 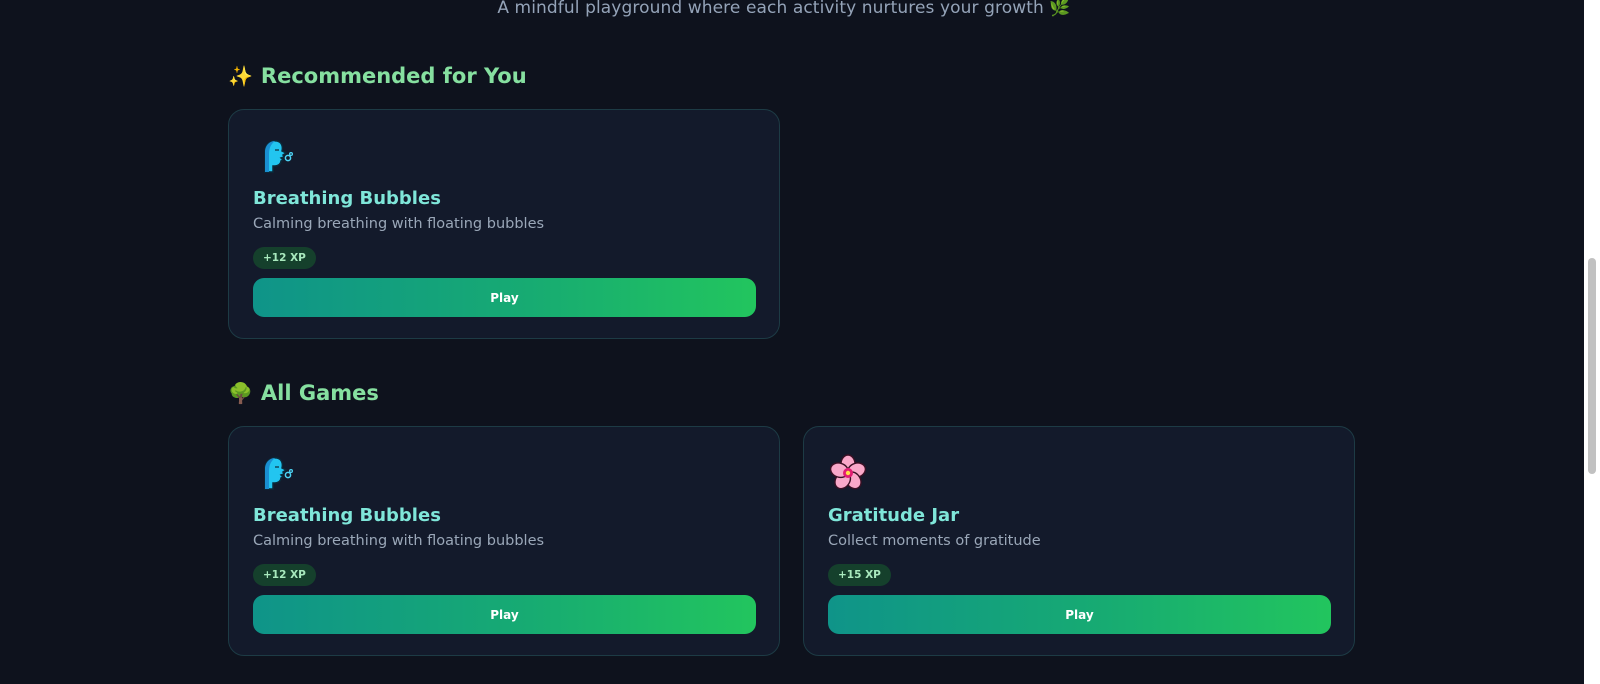 I want to click on recommended-title: Recommended for You, so click(x=393, y=76).